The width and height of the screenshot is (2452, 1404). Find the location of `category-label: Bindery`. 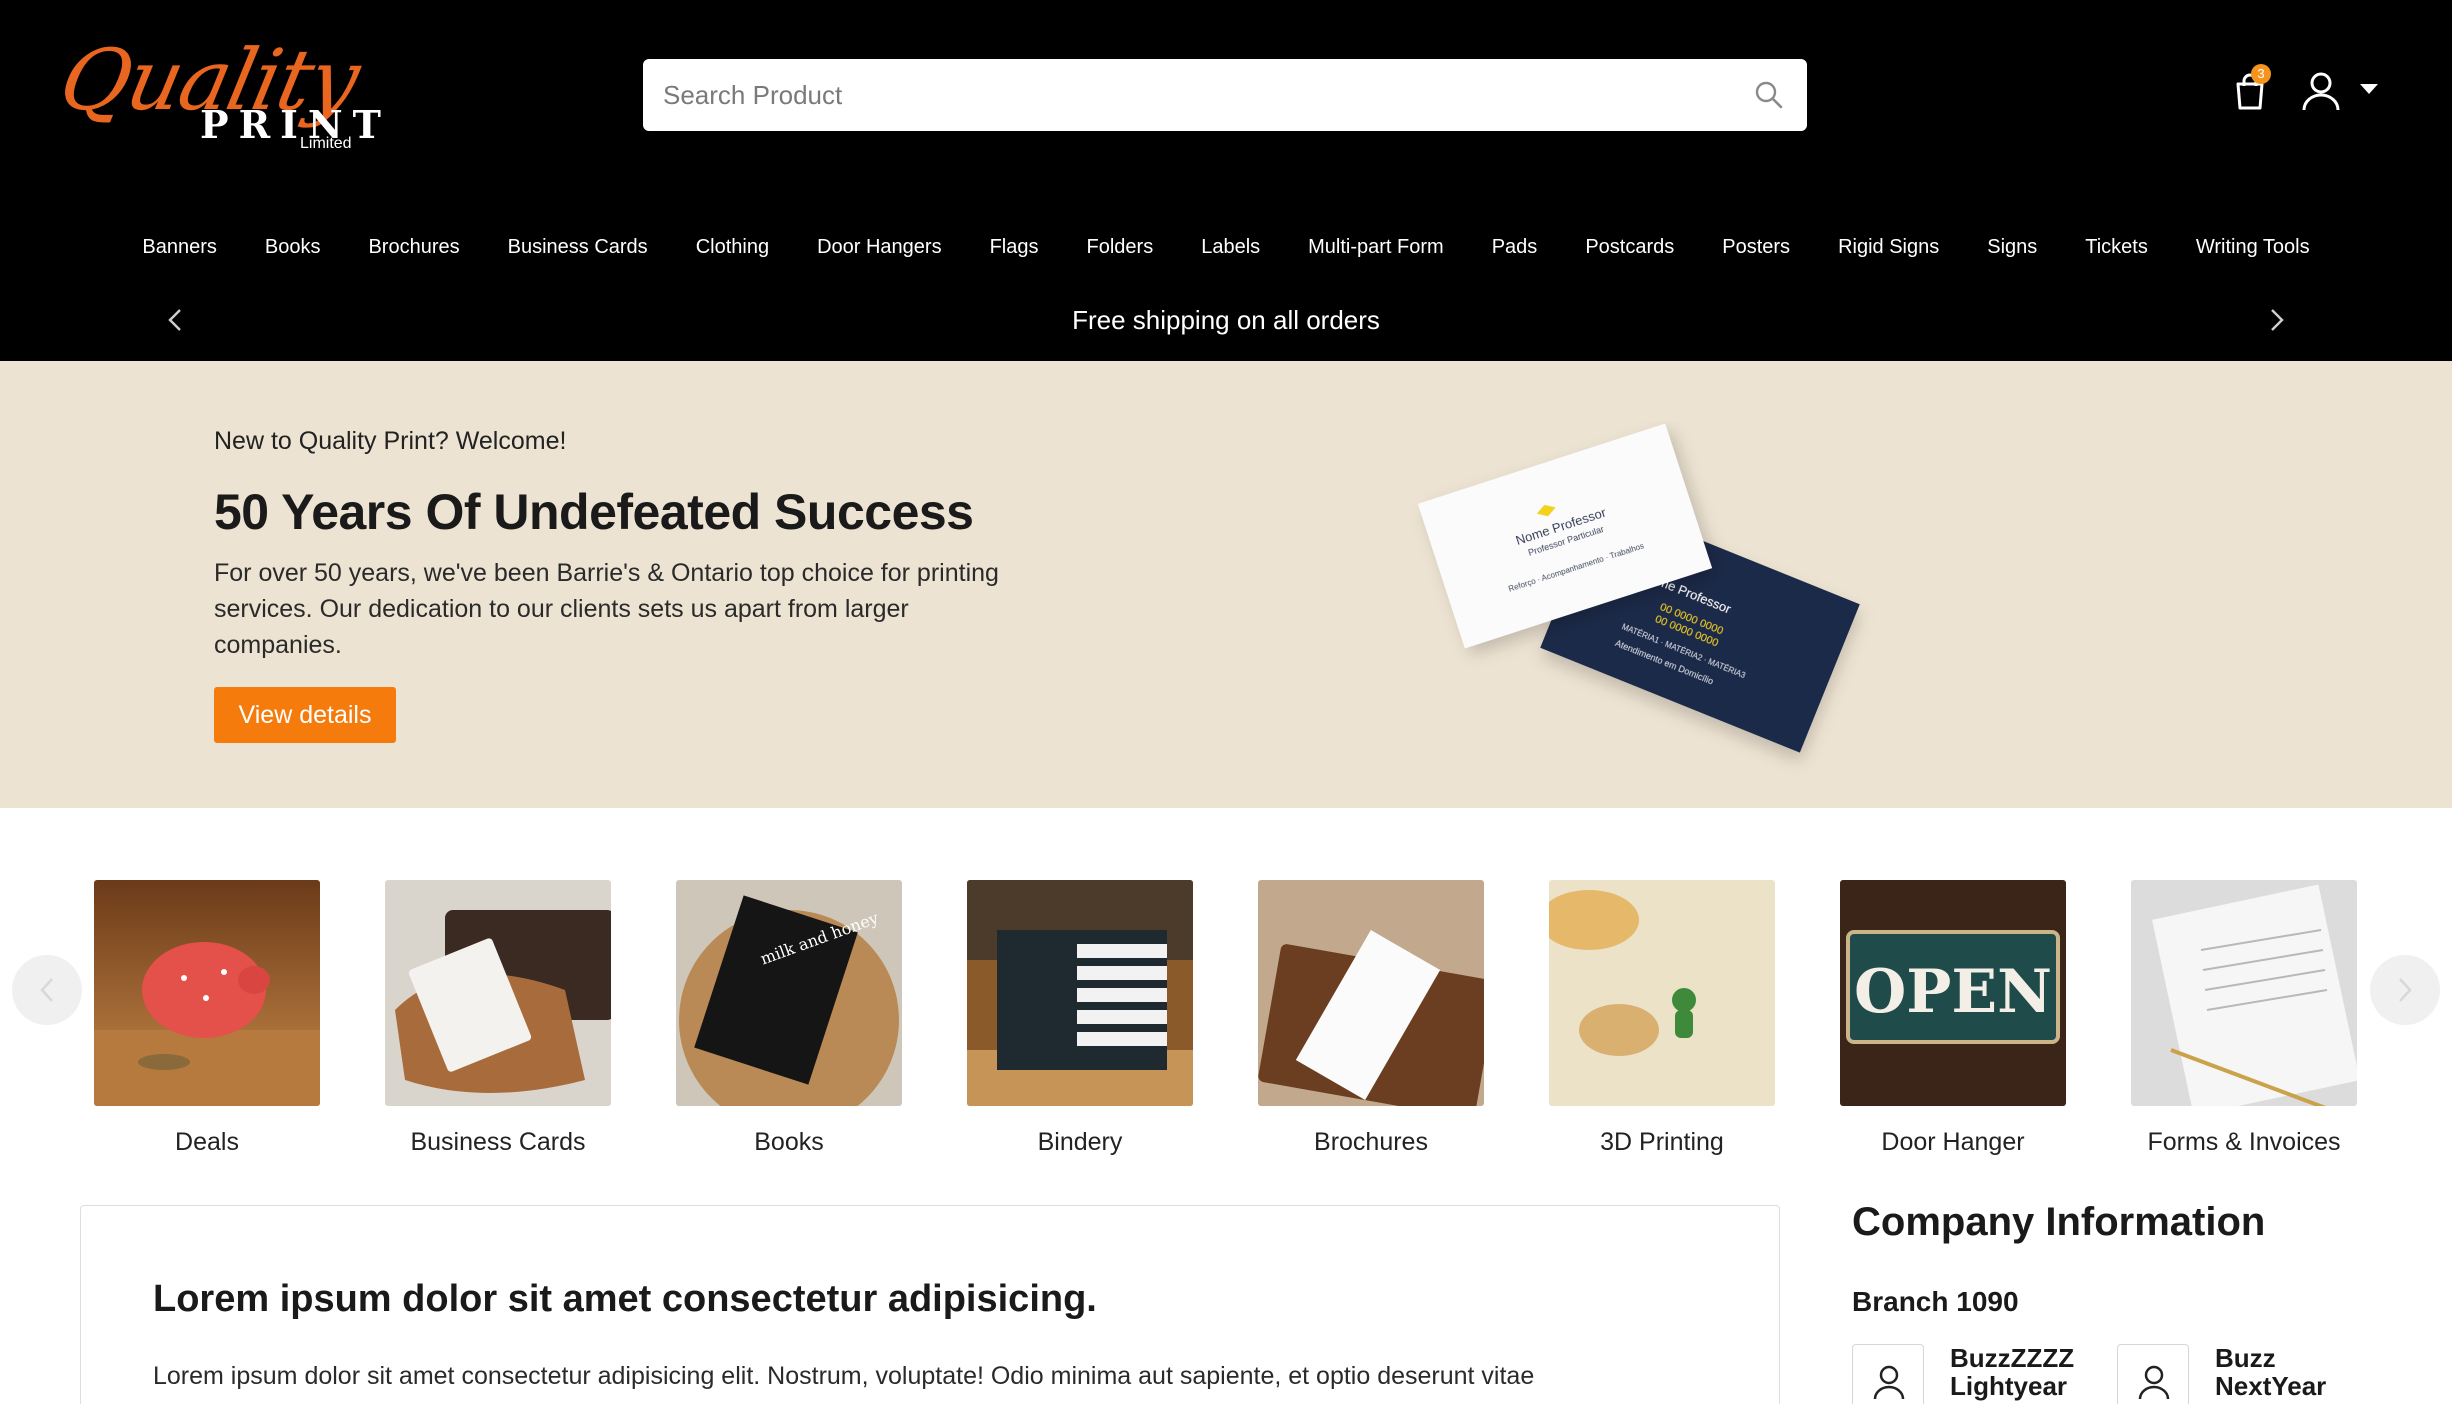

category-label: Bindery is located at coordinates (1080, 1142).